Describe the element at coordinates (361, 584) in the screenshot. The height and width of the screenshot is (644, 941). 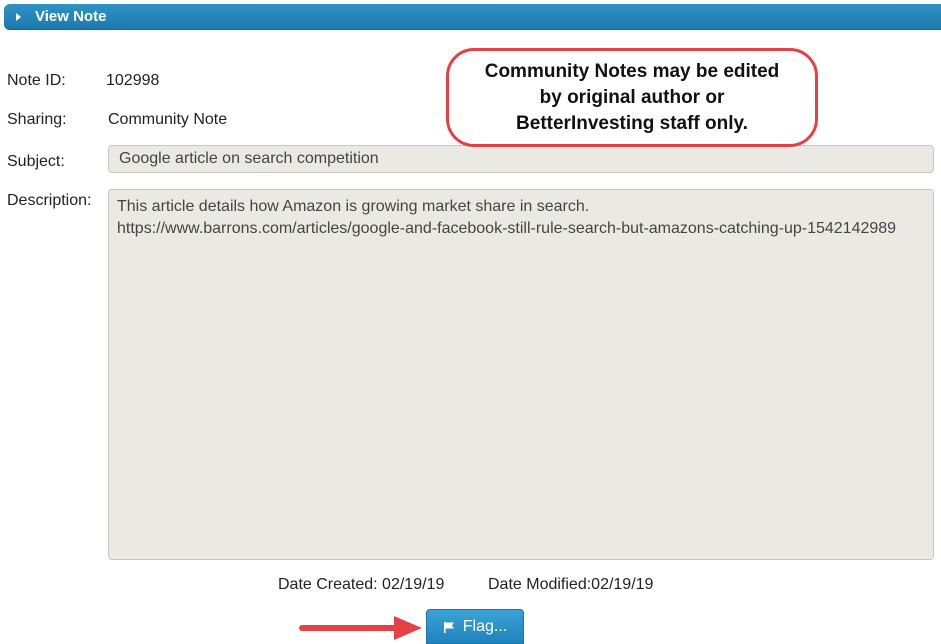
I see `date-created: Date Created: 02/19/19` at that location.